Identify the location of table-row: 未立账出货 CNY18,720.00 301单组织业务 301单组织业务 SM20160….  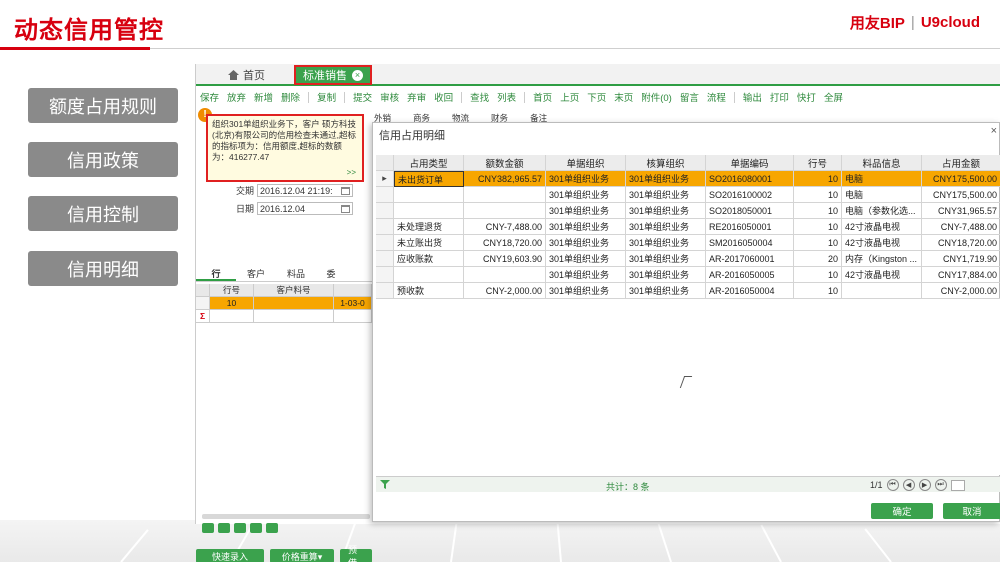
(688, 243).